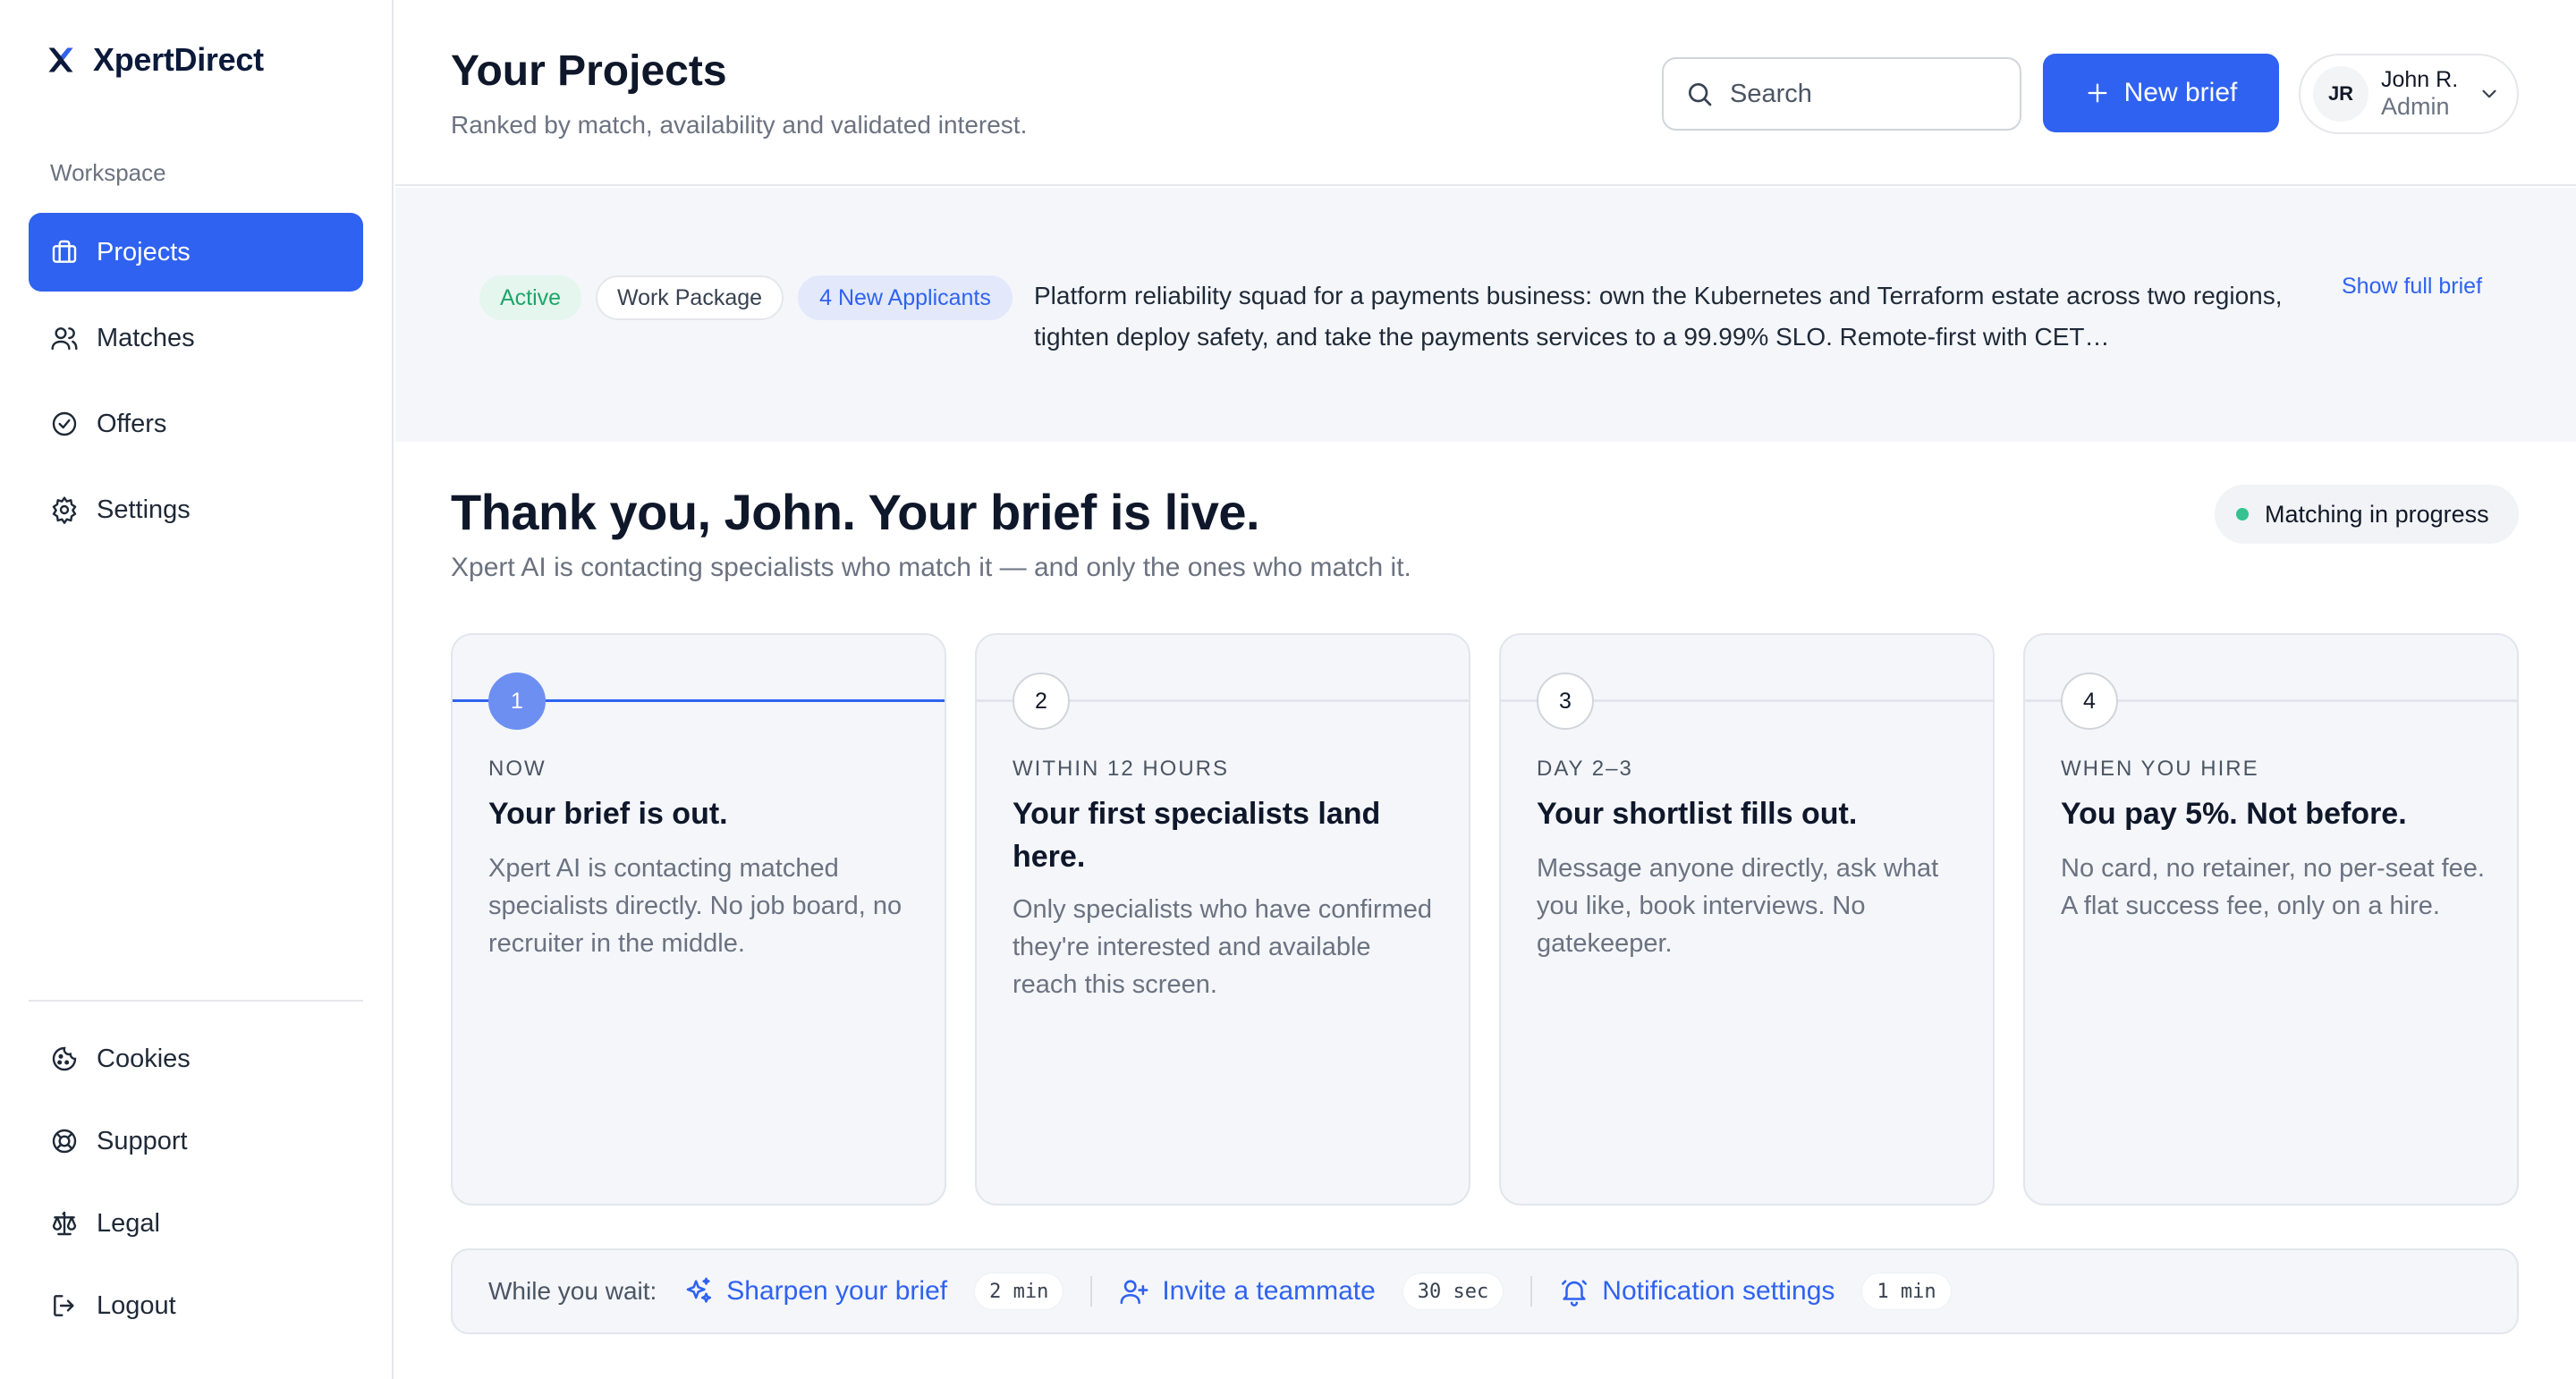 The height and width of the screenshot is (1379, 2576). What do you see at coordinates (1134, 1292) in the screenshot?
I see `user-plus-icon` at bounding box center [1134, 1292].